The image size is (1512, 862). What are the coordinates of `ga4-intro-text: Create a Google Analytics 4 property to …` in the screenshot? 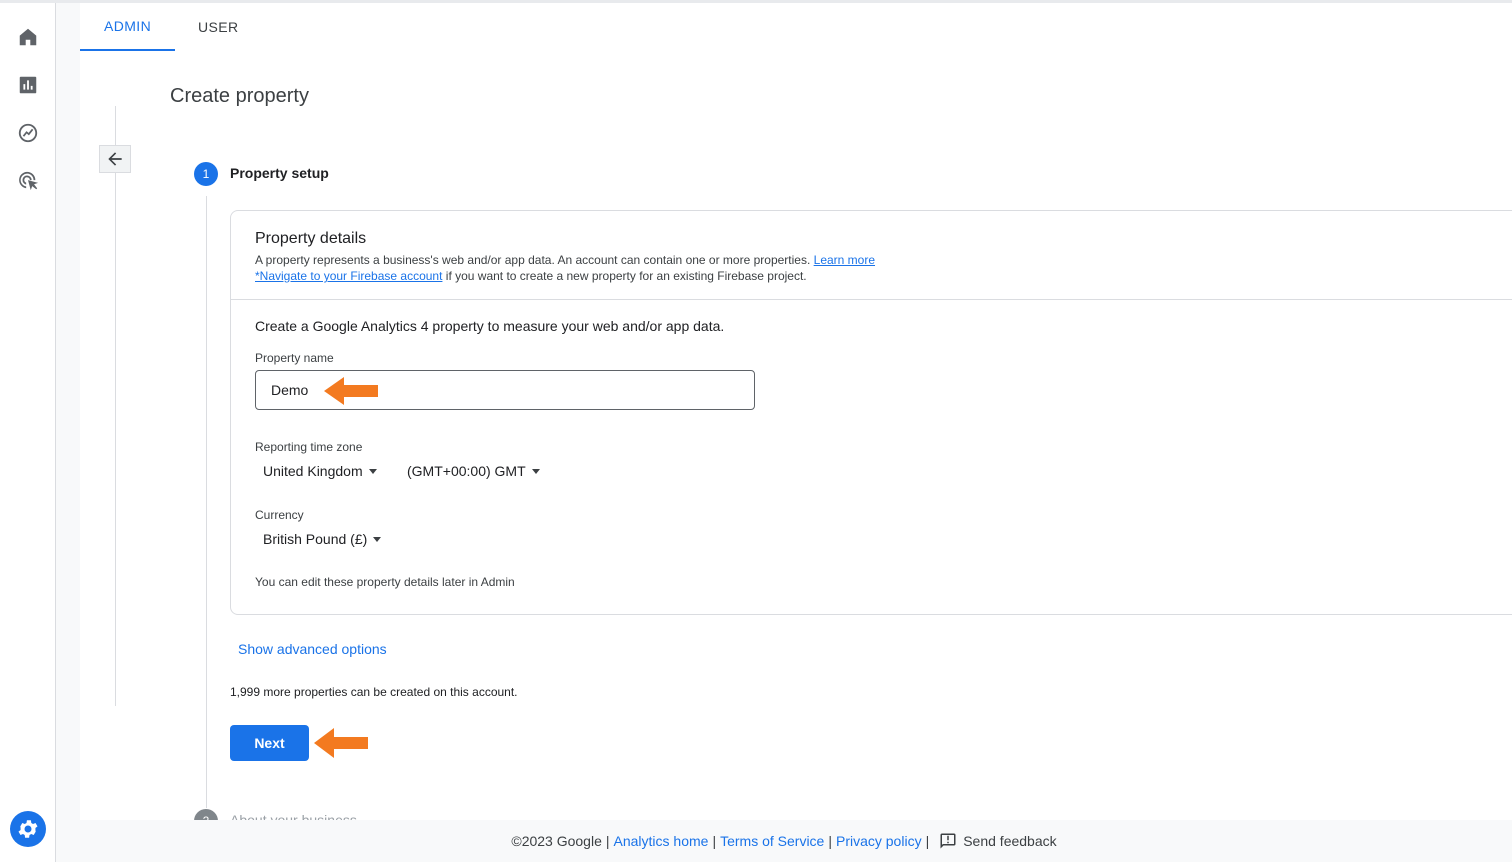 It's located at (490, 326).